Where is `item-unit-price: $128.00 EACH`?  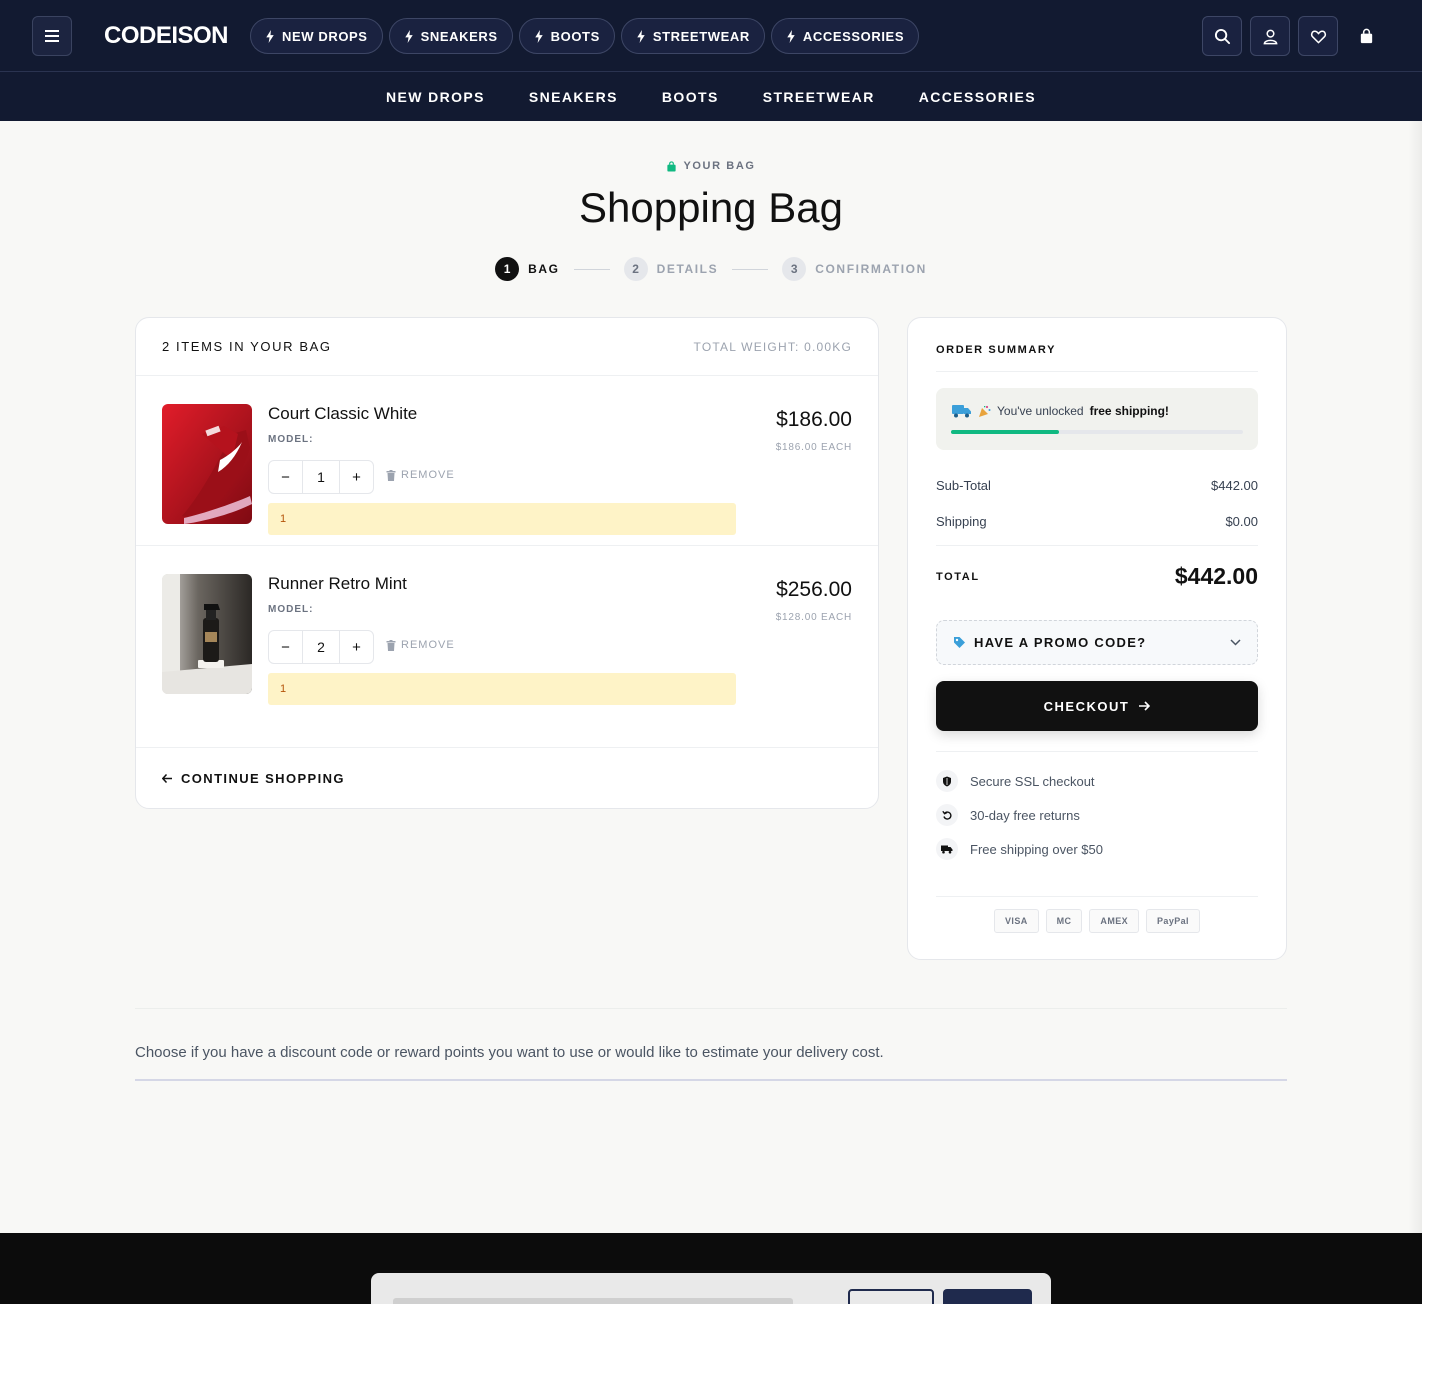
item-unit-price: $128.00 EACH is located at coordinates (813, 617).